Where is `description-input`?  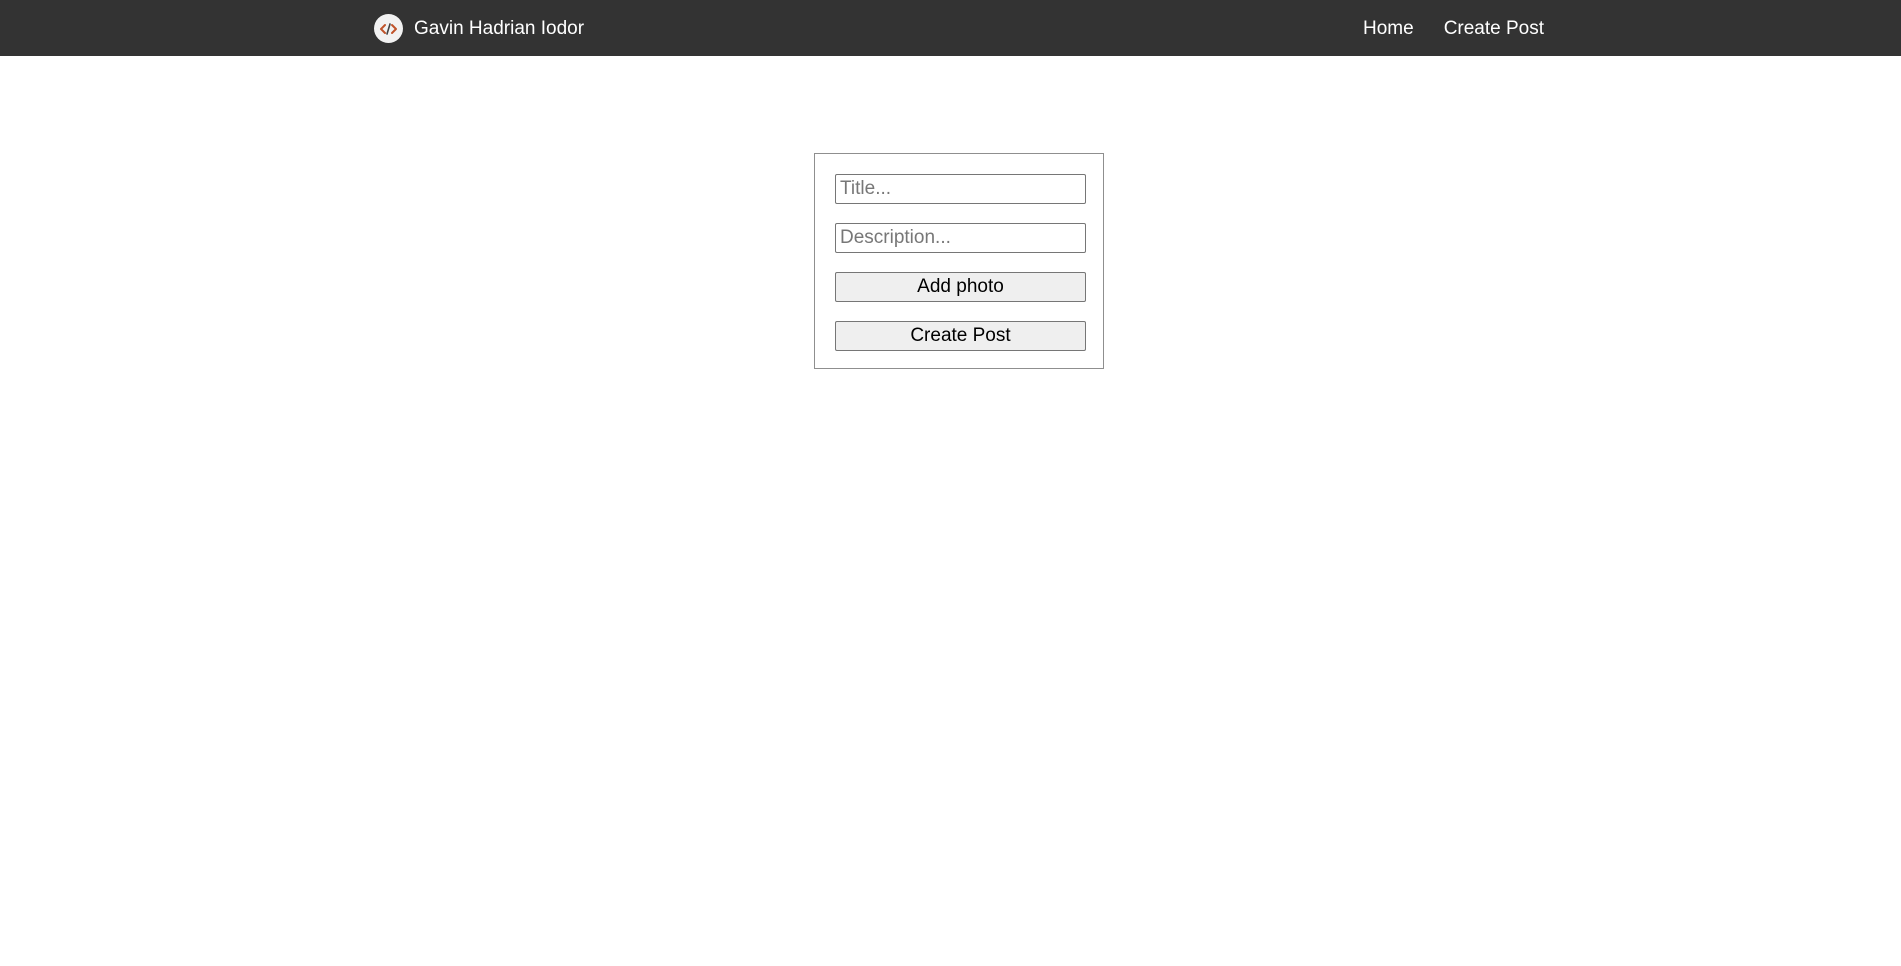
description-input is located at coordinates (960, 238).